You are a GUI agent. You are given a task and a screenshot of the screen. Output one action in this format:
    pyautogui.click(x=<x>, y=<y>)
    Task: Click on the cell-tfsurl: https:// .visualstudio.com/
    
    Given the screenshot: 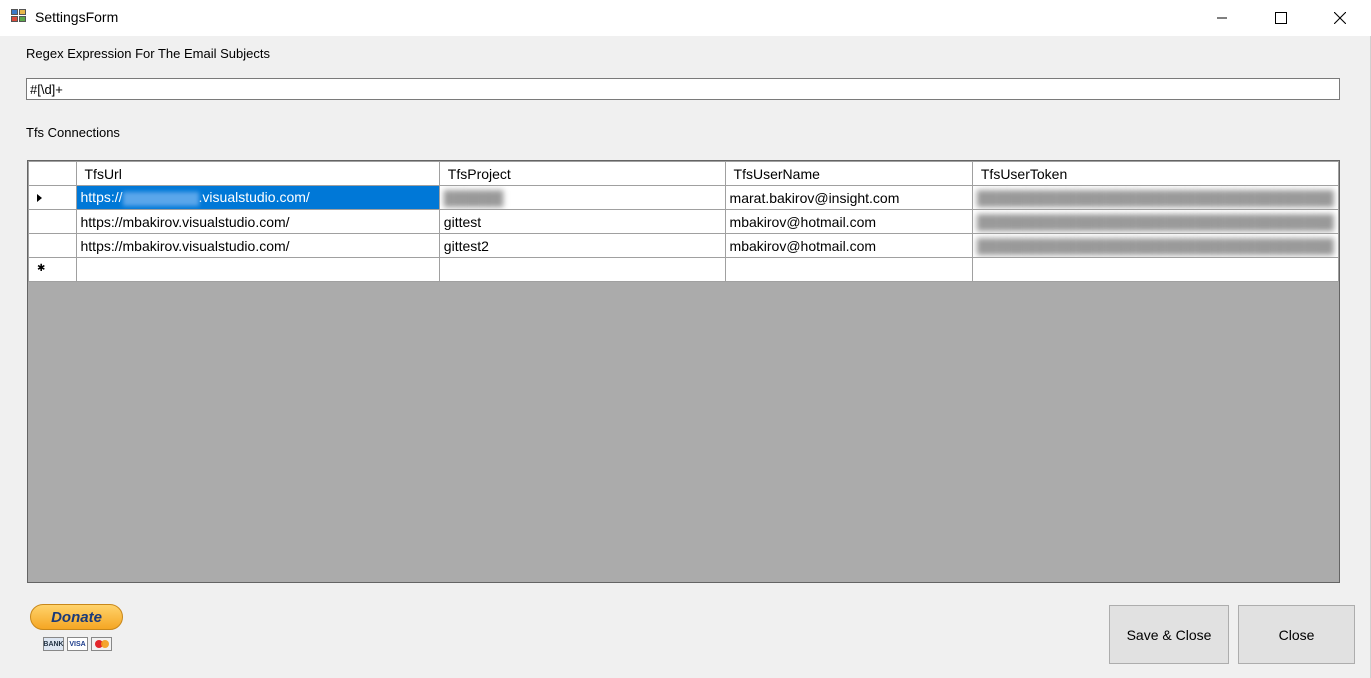 What is the action you would take?
    pyautogui.click(x=257, y=197)
    